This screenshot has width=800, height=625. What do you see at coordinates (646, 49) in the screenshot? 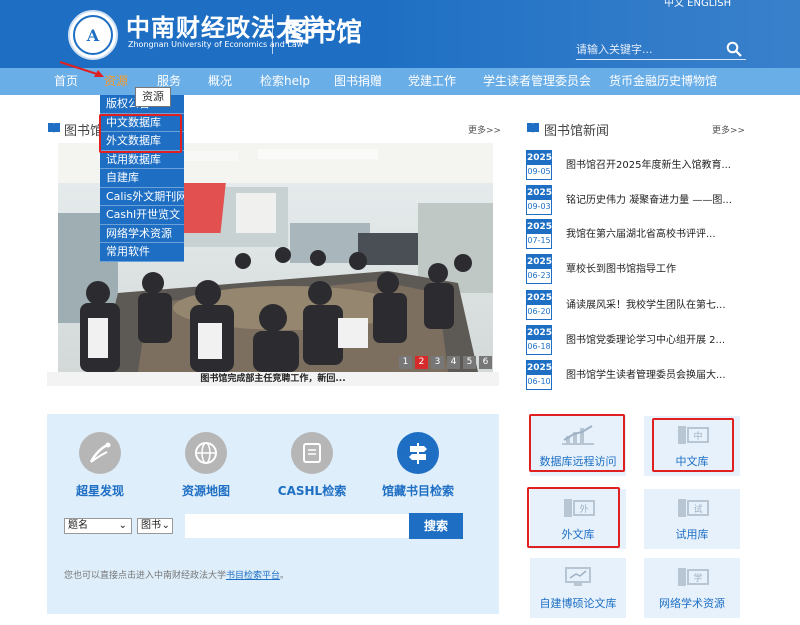
I see `search-input` at bounding box center [646, 49].